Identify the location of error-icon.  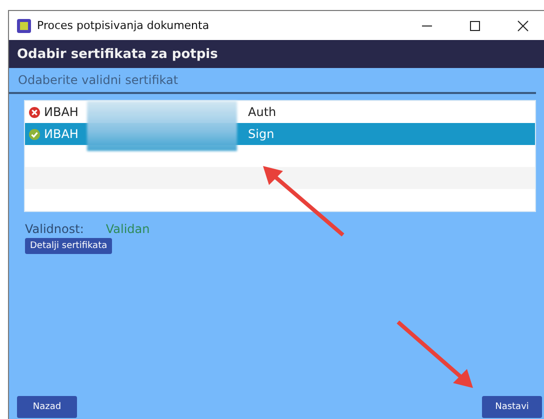
(34, 112).